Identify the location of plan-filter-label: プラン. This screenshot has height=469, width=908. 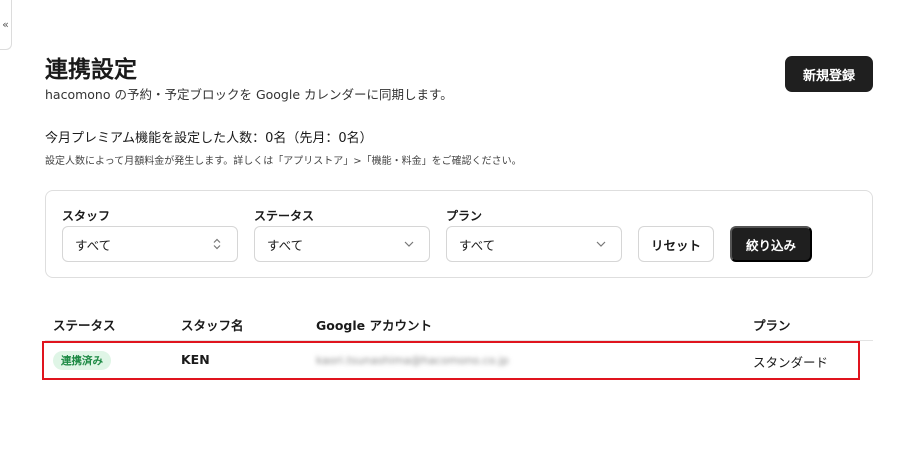
(464, 216).